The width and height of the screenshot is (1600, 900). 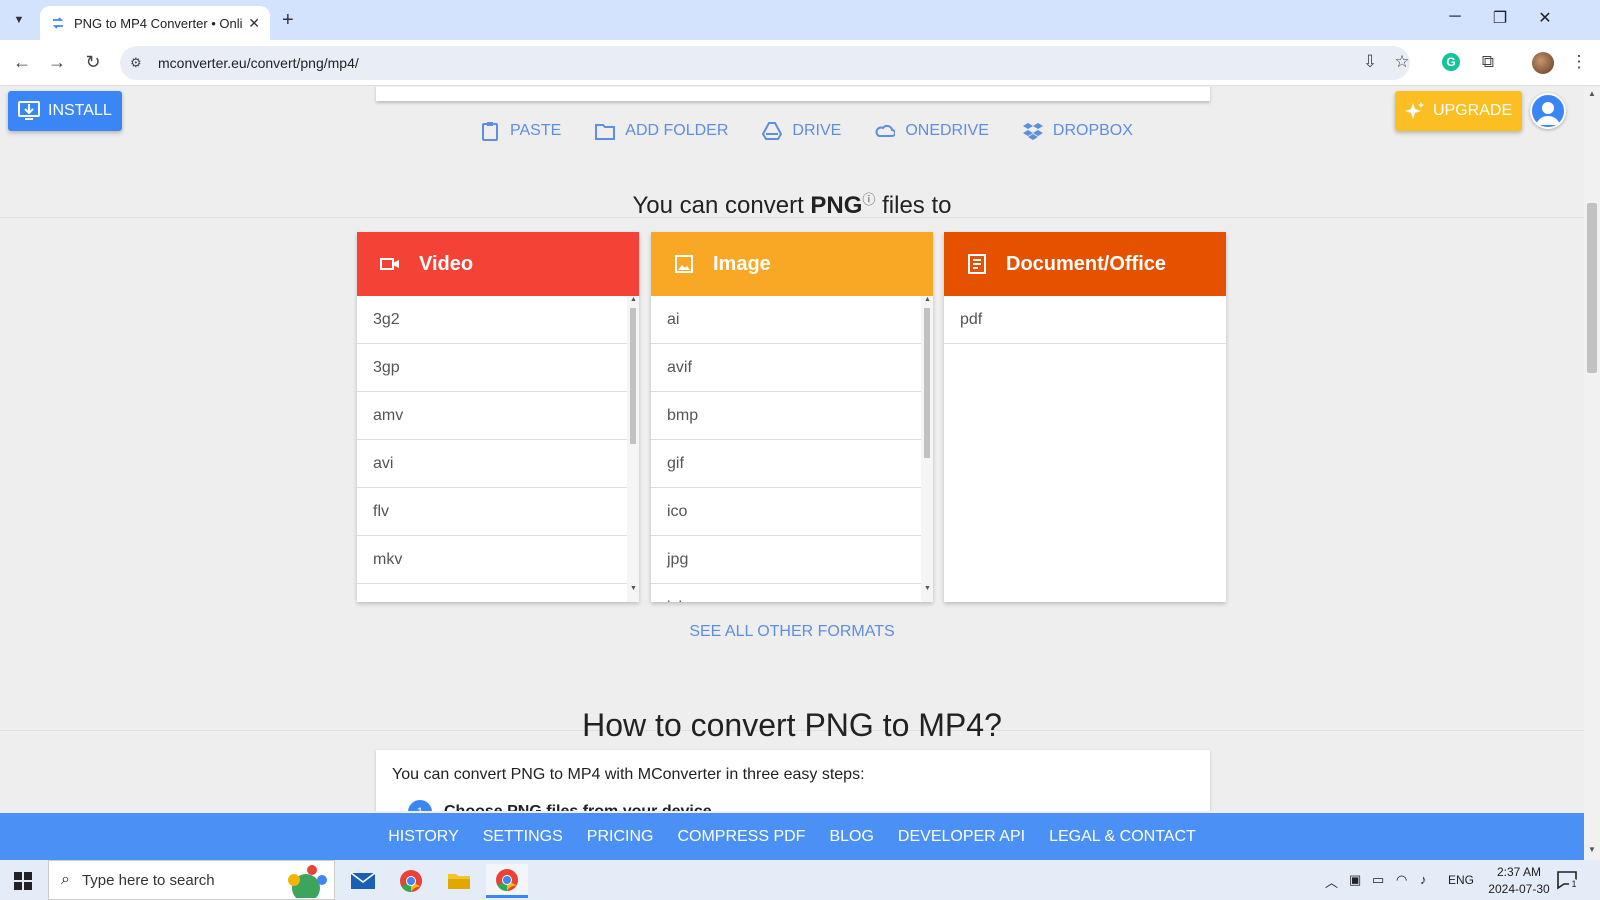 What do you see at coordinates (1355, 880) in the screenshot?
I see `meet-now-icon: ▣` at bounding box center [1355, 880].